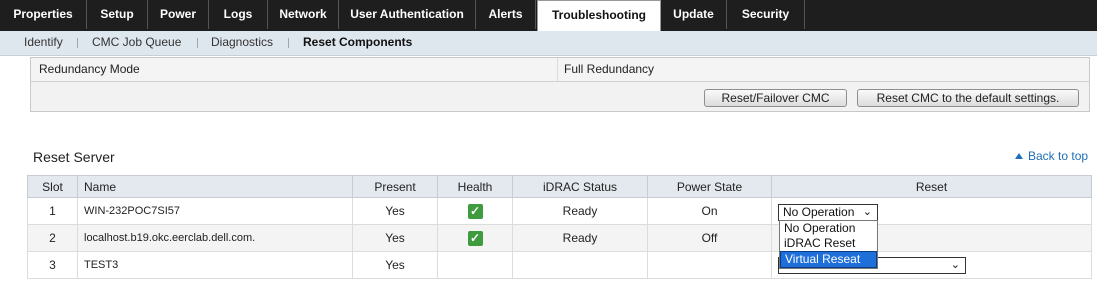 This screenshot has width=1097, height=281. I want to click on cell-name: WIN-232POC7SI57, so click(215, 211).